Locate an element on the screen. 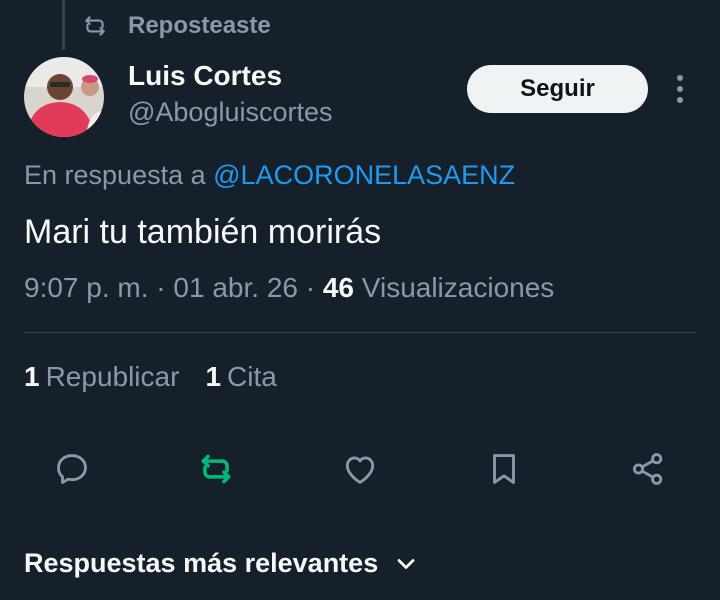  replies-sort-dropdown: Respuestas más relevantes is located at coordinates (222, 563).